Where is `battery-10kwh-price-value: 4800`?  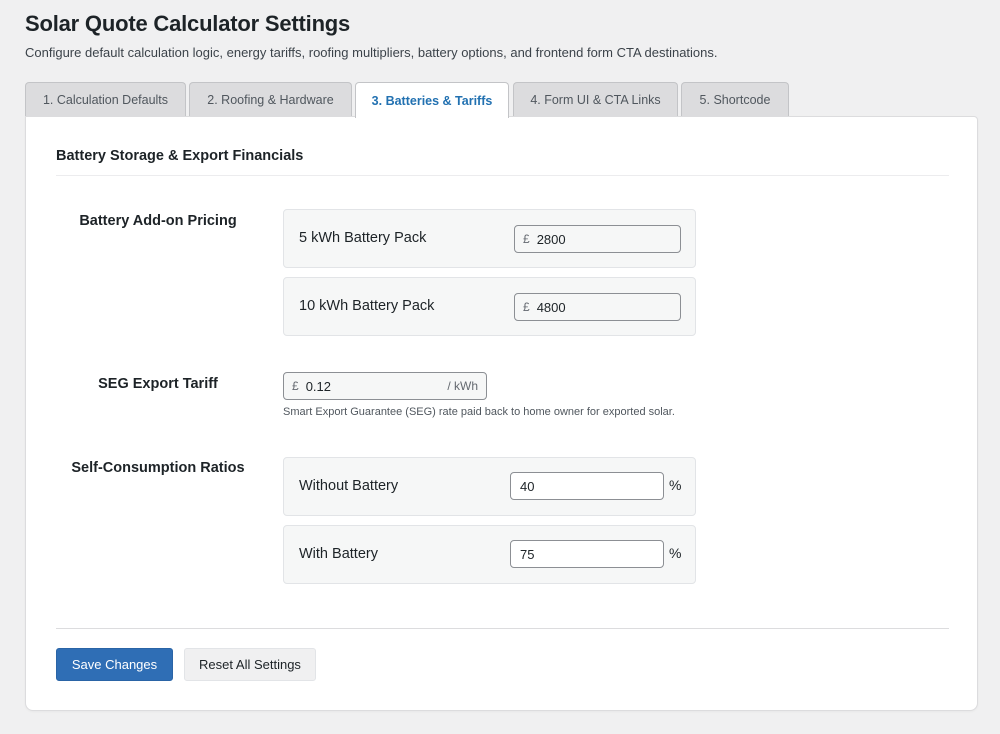
battery-10kwh-price-value: 4800 is located at coordinates (551, 307).